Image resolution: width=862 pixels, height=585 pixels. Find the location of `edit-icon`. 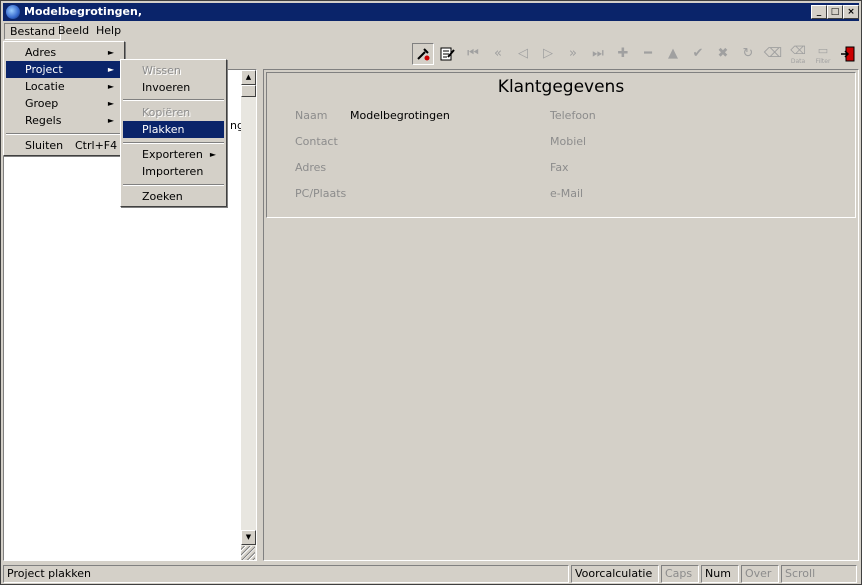

edit-icon is located at coordinates (447, 54).